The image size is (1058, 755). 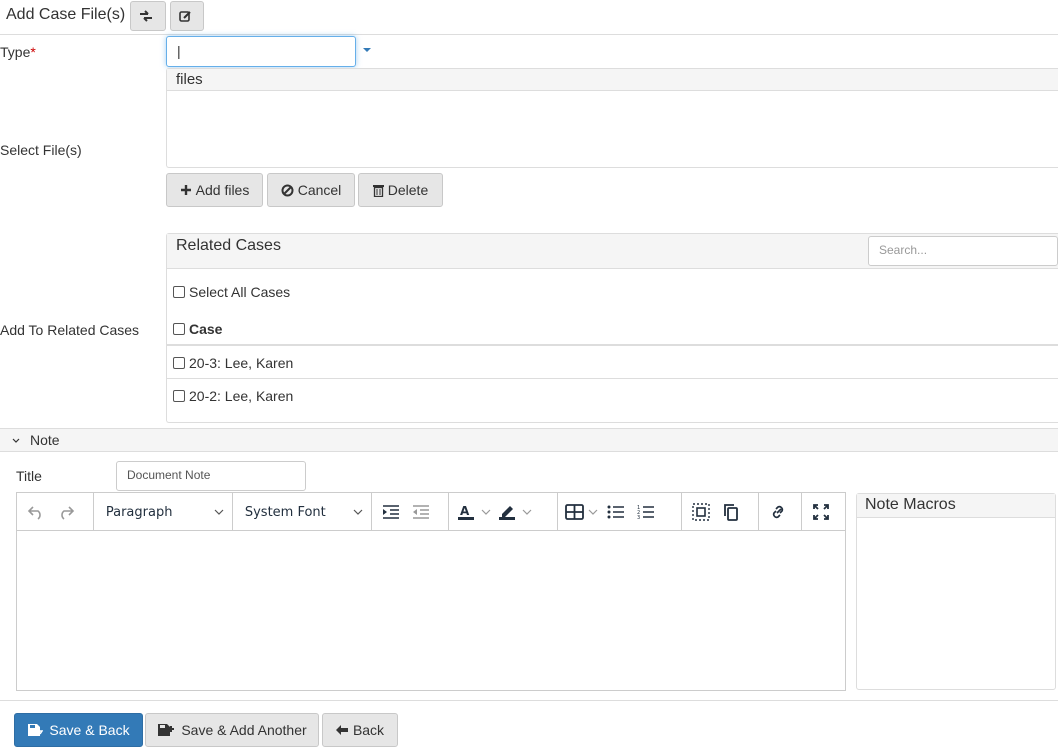 I want to click on files-panel-header: files, so click(x=612, y=80).